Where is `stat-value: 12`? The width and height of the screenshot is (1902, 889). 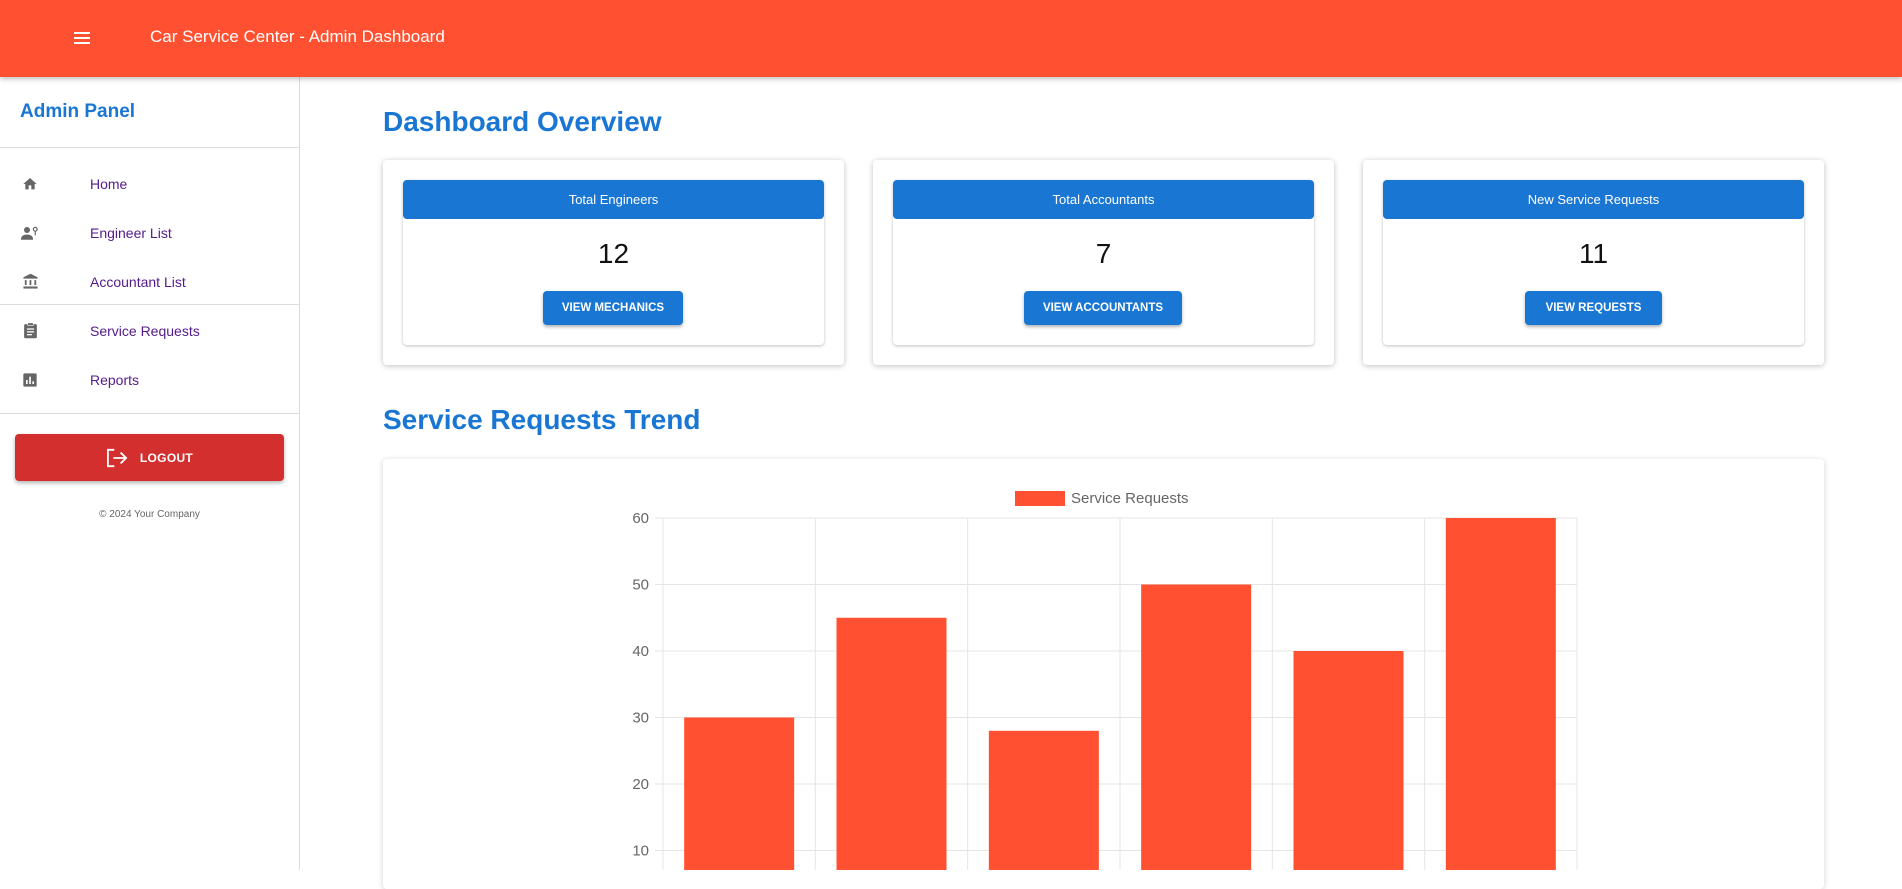 stat-value: 12 is located at coordinates (613, 253).